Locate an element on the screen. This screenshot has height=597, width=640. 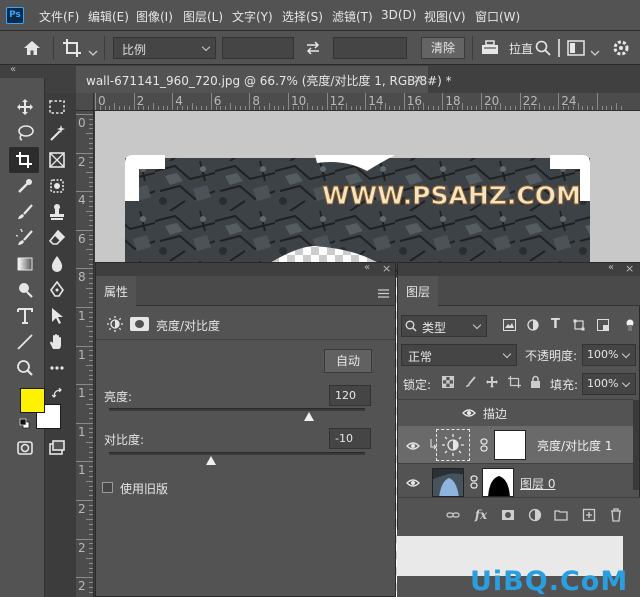
lock-pixels-icon is located at coordinates (471, 382).